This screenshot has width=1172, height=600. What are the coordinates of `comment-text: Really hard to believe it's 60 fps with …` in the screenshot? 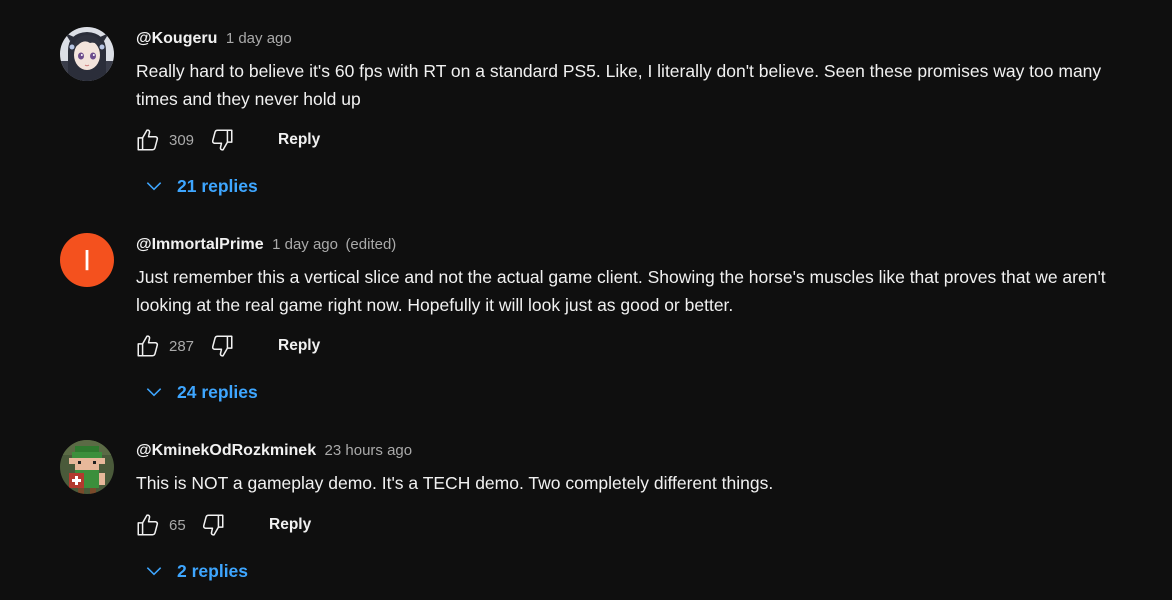 It's located at (619, 85).